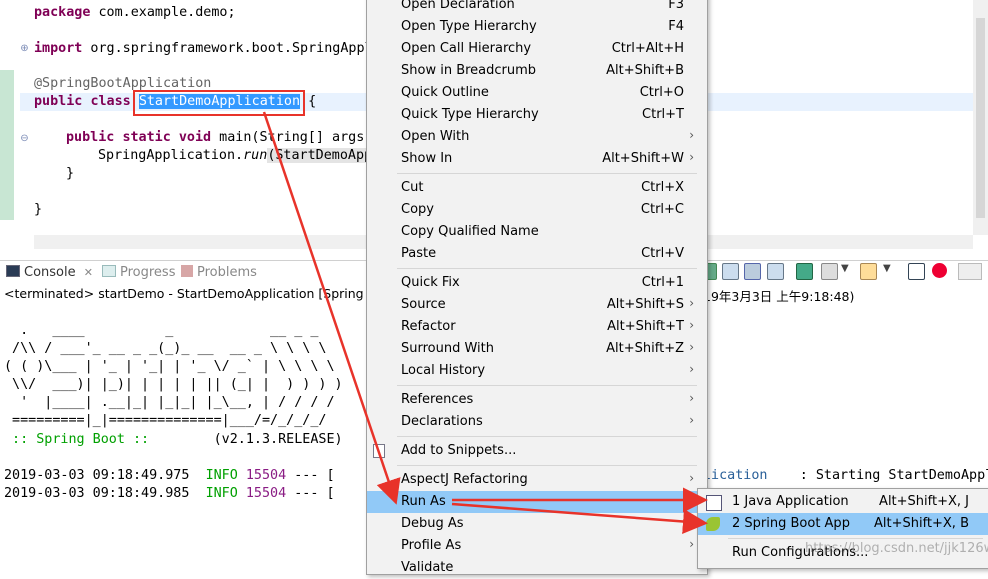  I want to click on snippet-icon, so click(379, 451).